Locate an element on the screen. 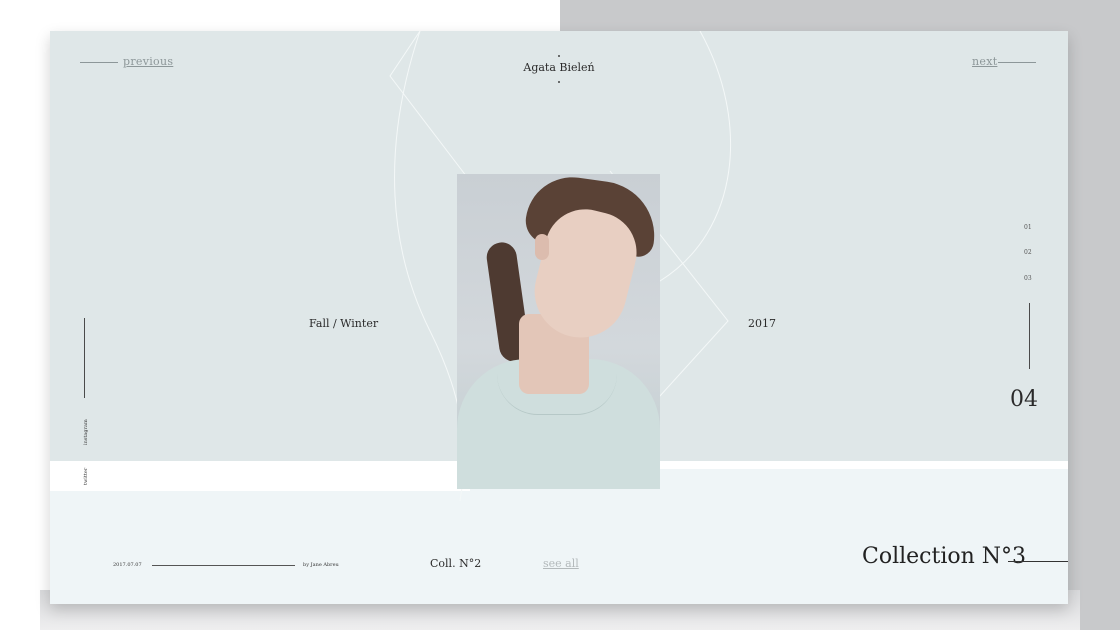 This screenshot has width=1120, height=630. collection-line is located at coordinates (1038, 561).